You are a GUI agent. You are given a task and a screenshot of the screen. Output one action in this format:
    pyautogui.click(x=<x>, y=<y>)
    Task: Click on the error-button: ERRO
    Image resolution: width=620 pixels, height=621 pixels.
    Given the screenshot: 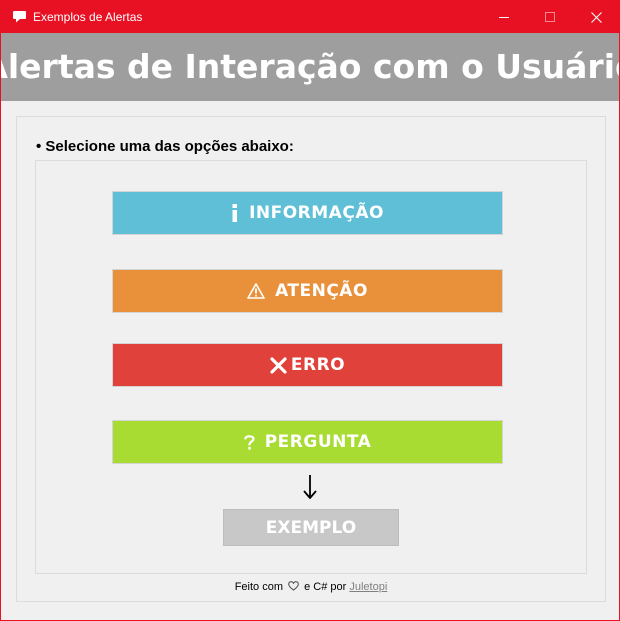 What is the action you would take?
    pyautogui.click(x=307, y=365)
    